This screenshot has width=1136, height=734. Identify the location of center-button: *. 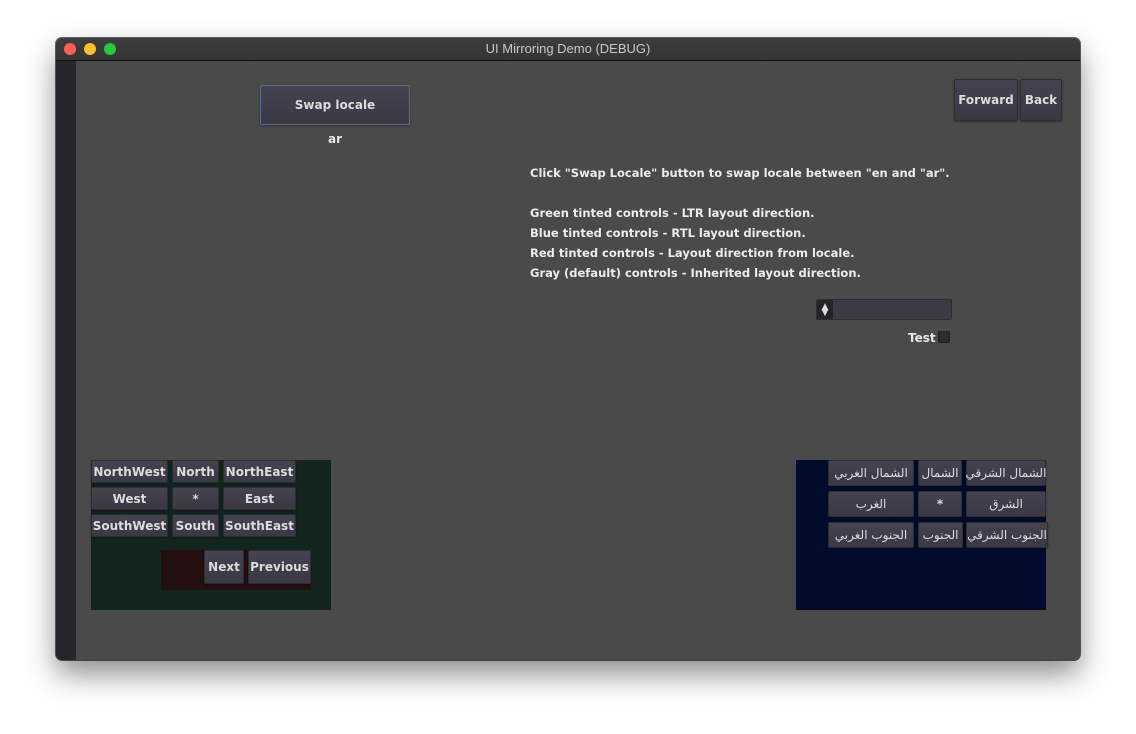
(195, 498).